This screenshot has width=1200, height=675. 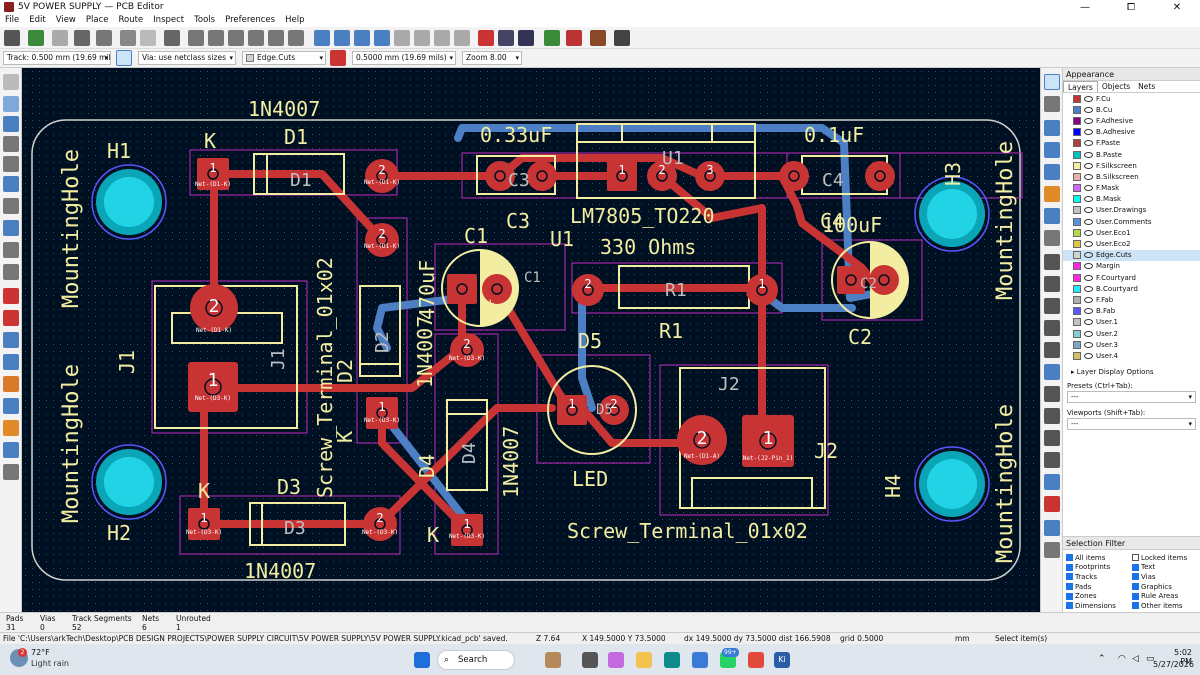 What do you see at coordinates (1099, 558) in the screenshot?
I see `filter-all-items: All items` at bounding box center [1099, 558].